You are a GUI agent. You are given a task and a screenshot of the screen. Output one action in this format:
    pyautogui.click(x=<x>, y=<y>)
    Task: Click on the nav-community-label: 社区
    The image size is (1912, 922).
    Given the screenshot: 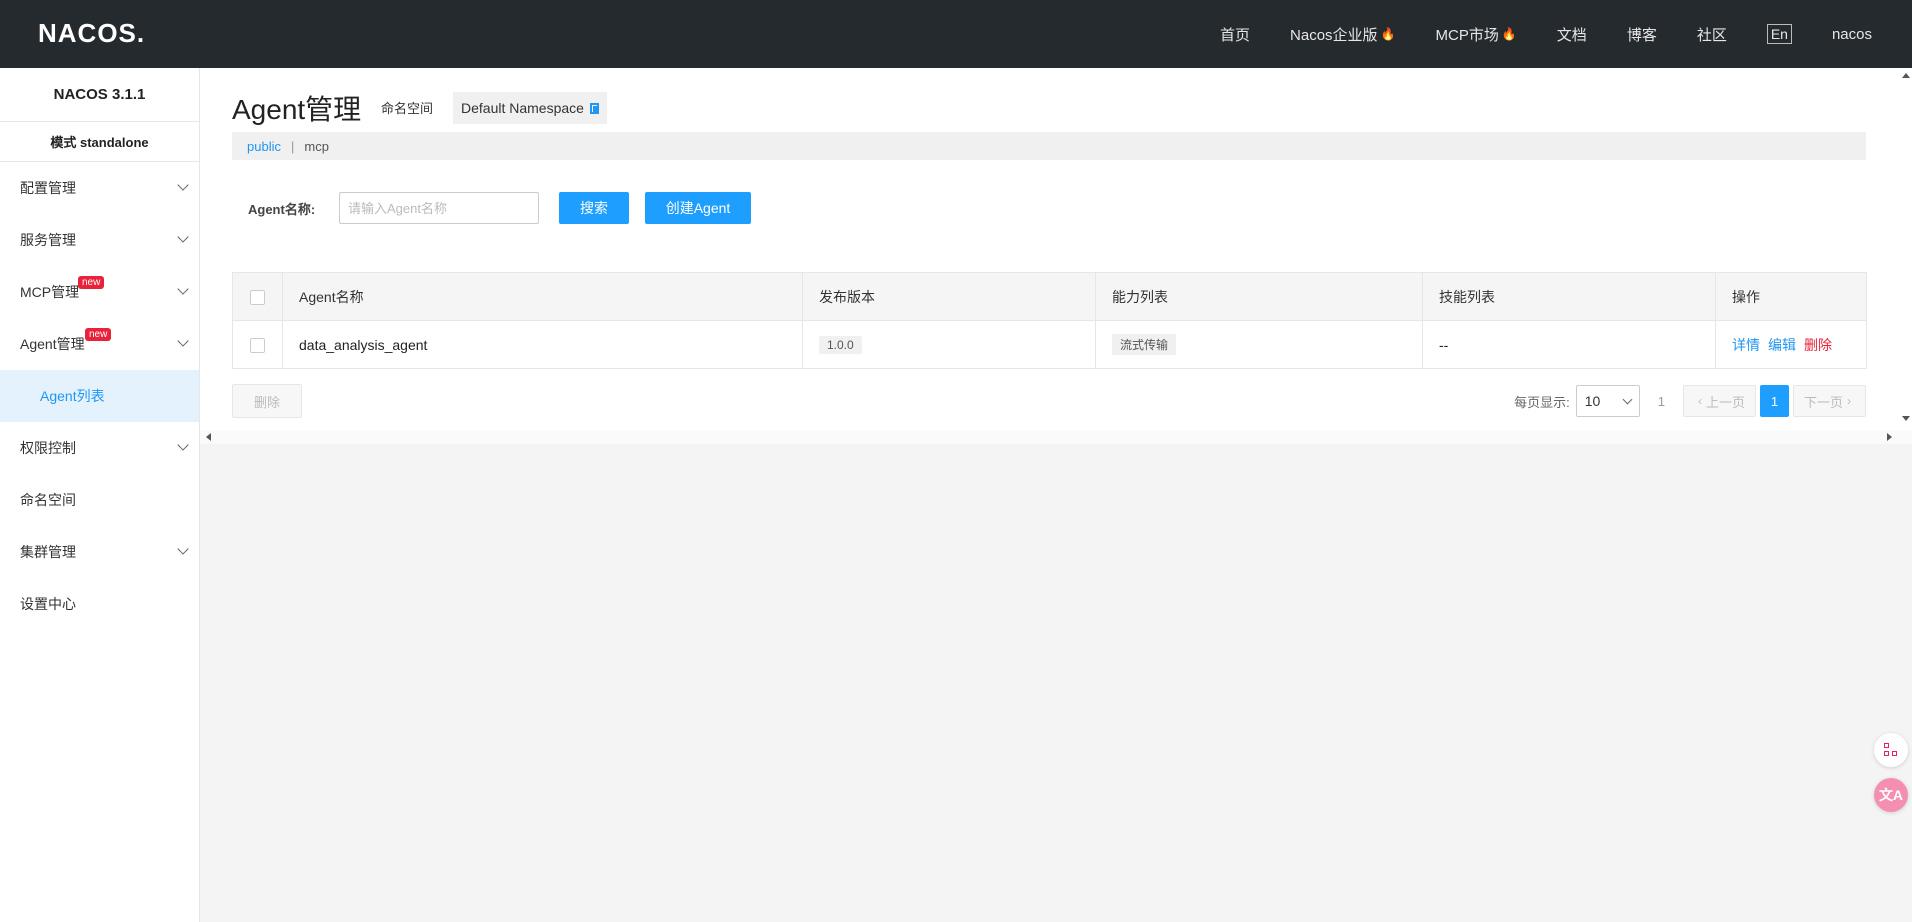 What is the action you would take?
    pyautogui.click(x=1711, y=35)
    